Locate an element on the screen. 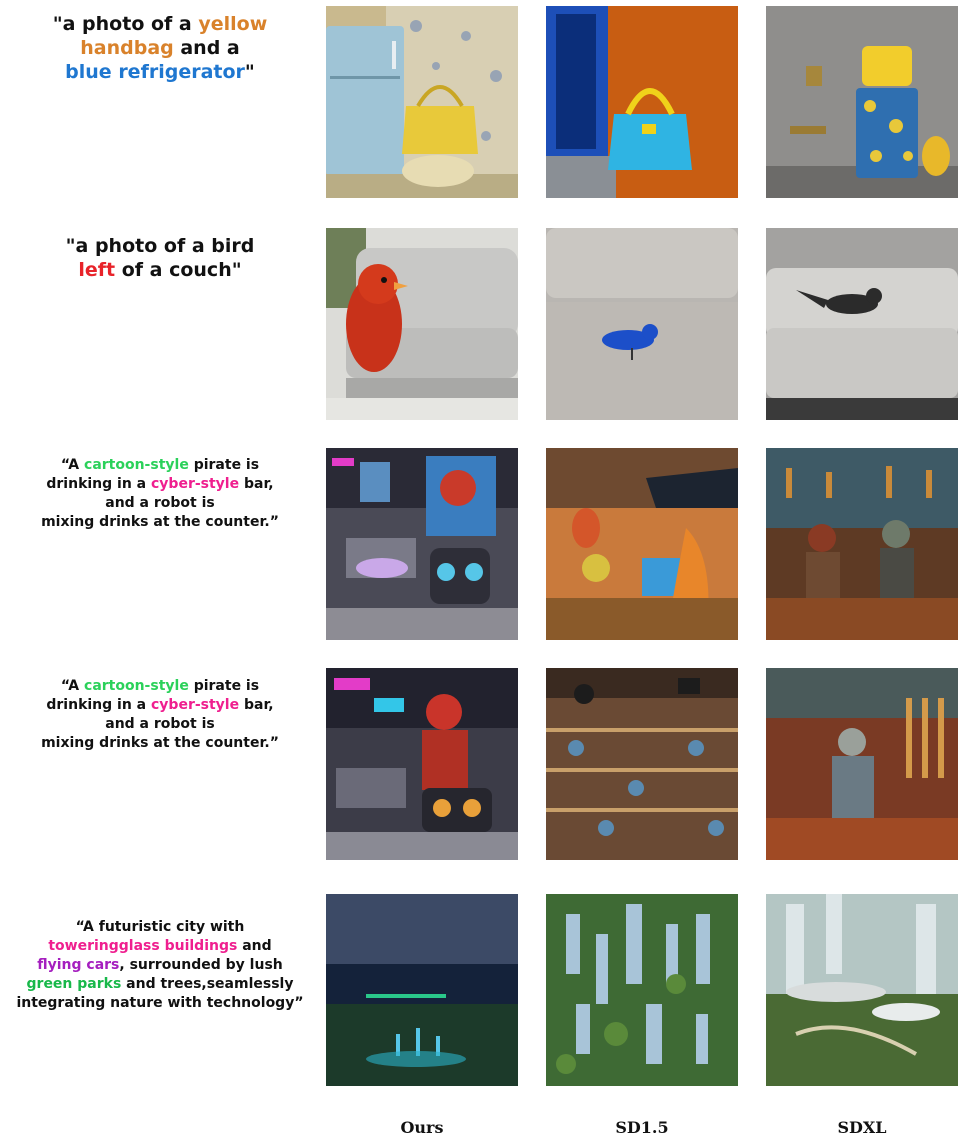 The height and width of the screenshot is (1148, 966). image-ours-handbag-fridge is located at coordinates (422, 102).